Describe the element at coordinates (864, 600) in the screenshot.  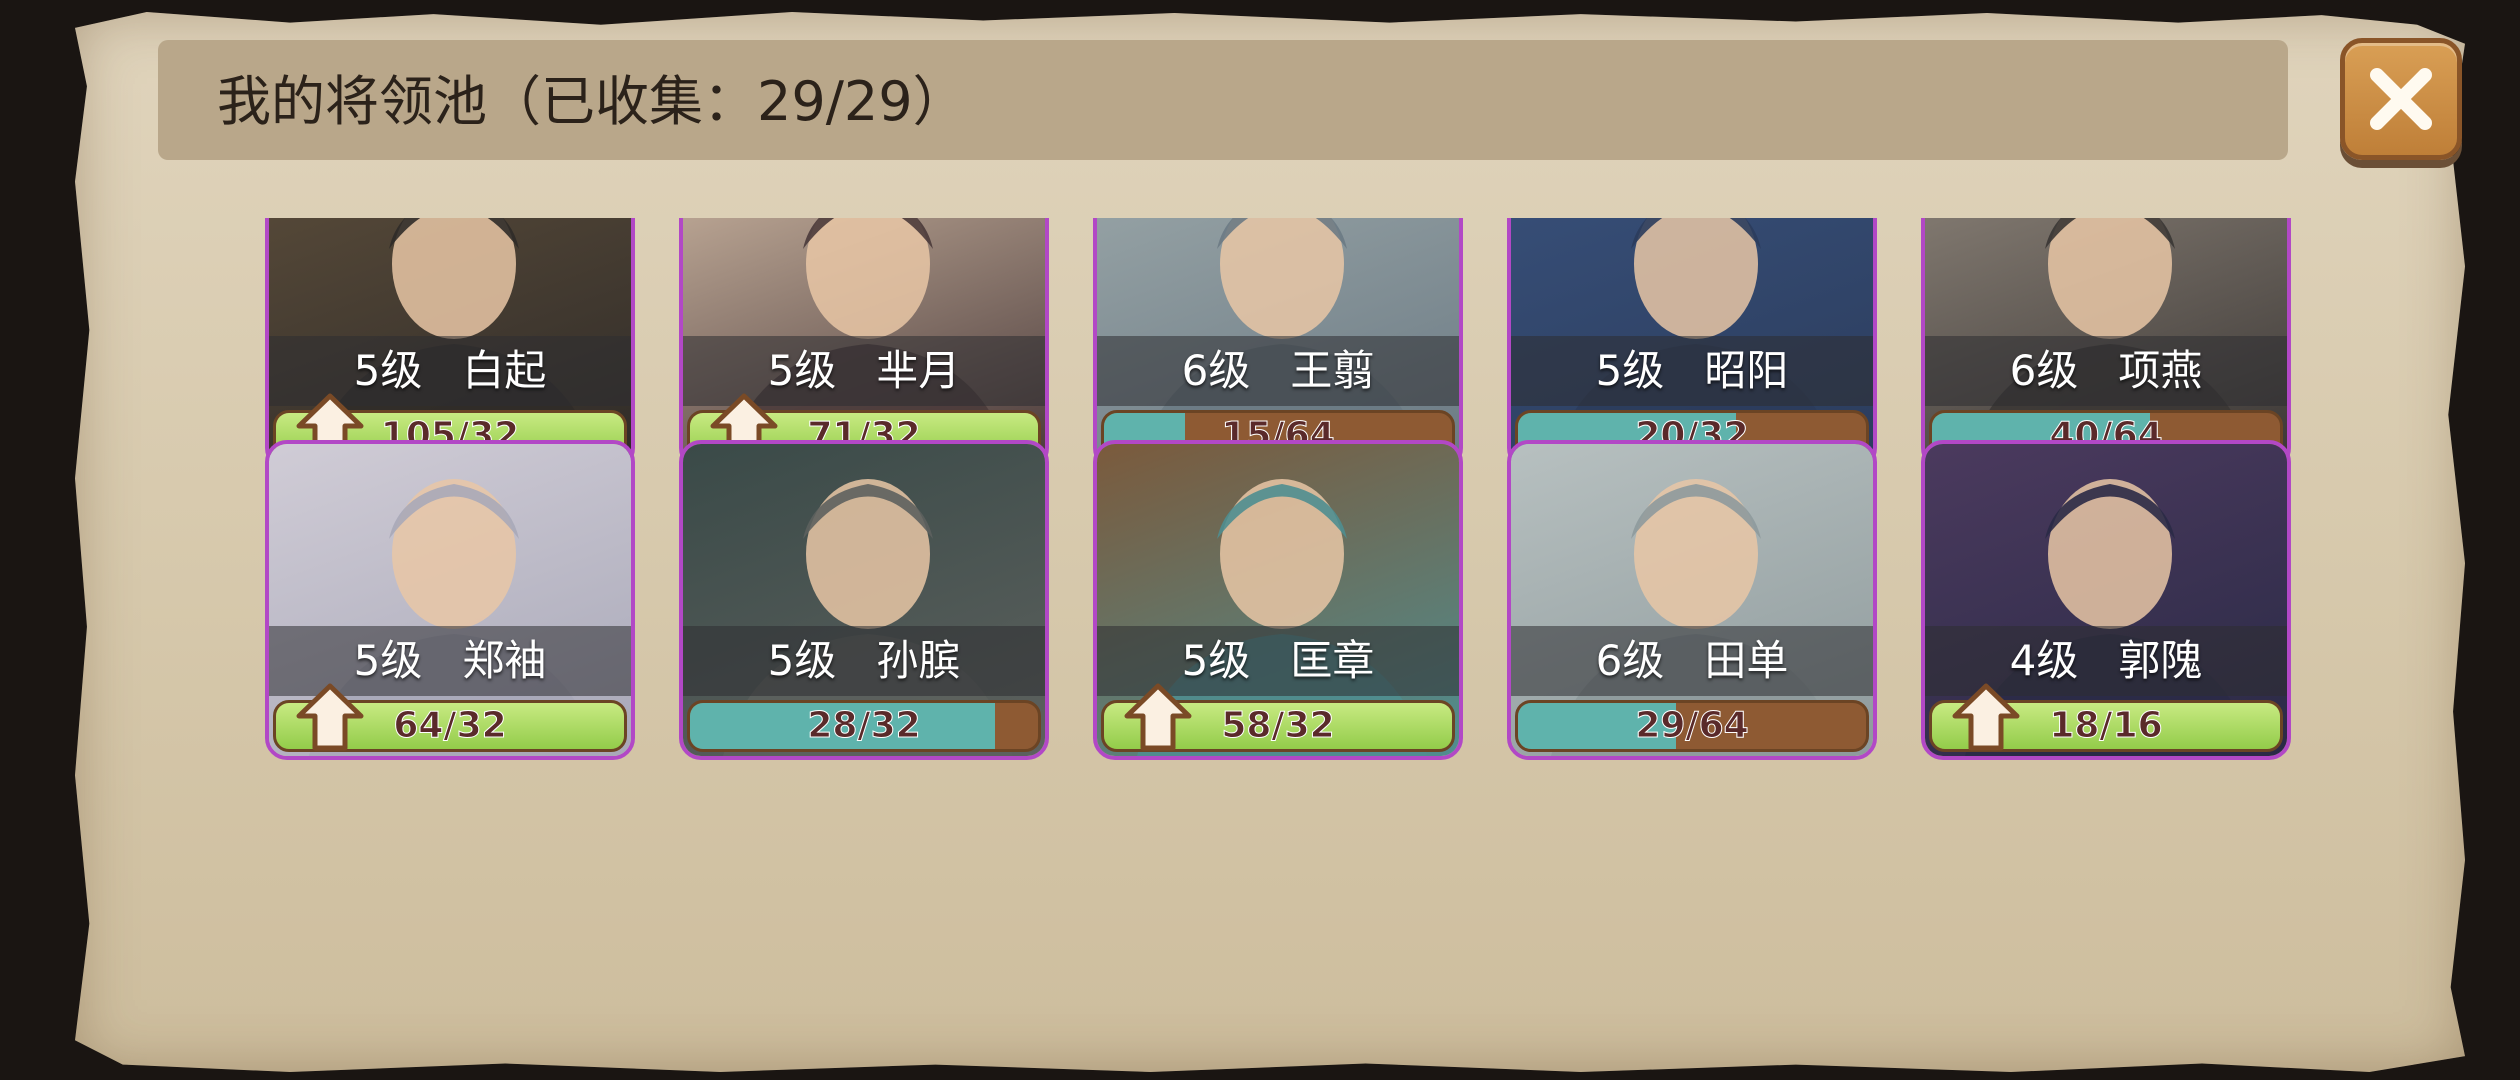
I see `general-card: 5级 孙膑 28/32` at that location.